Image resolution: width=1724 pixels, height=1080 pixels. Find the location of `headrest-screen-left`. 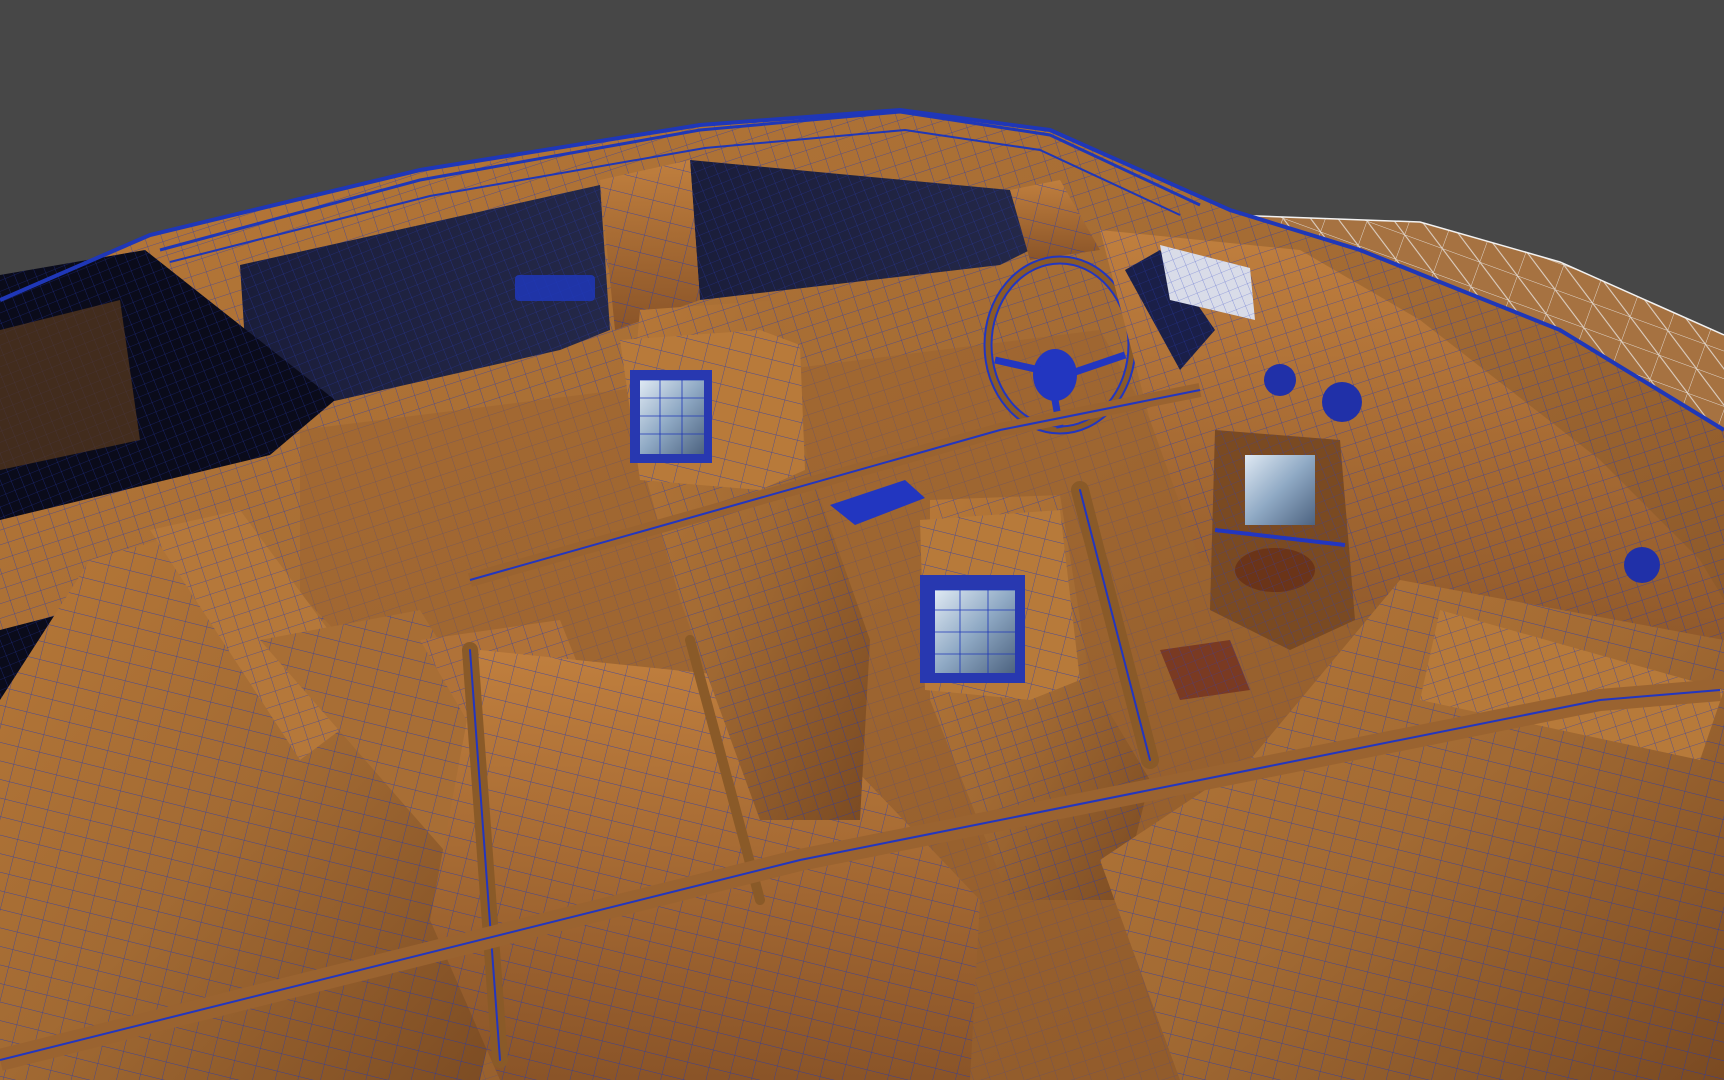

headrest-screen-left is located at coordinates (671, 416).